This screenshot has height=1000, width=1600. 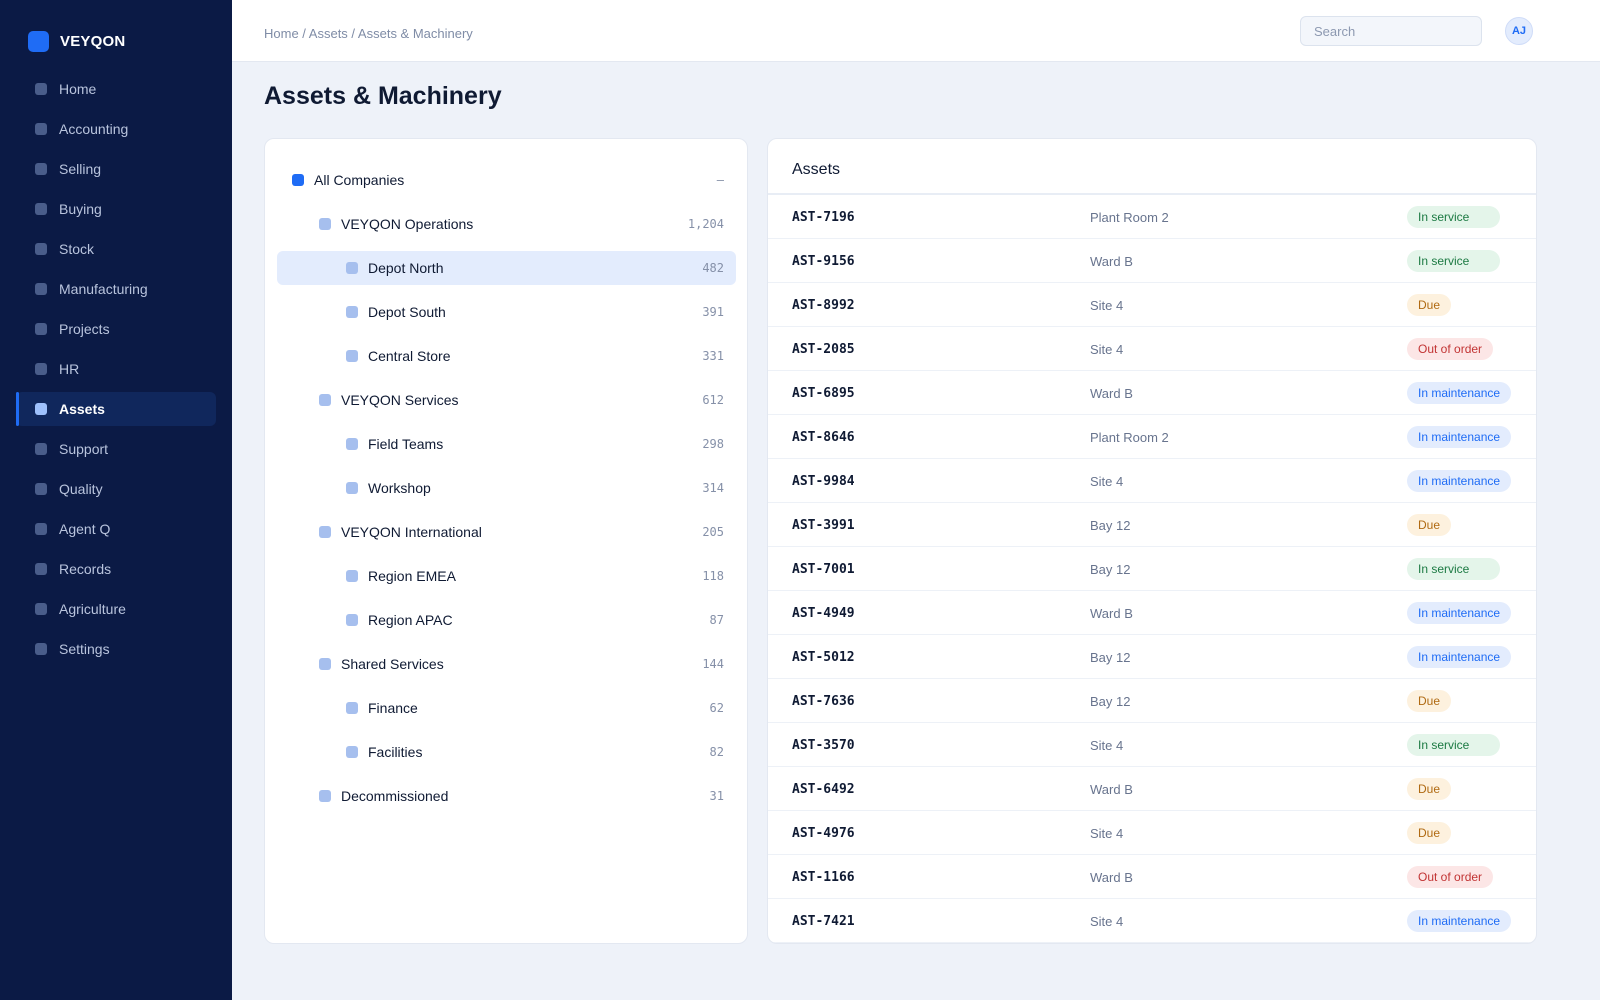 I want to click on asset-id: AST-3570, so click(x=823, y=745).